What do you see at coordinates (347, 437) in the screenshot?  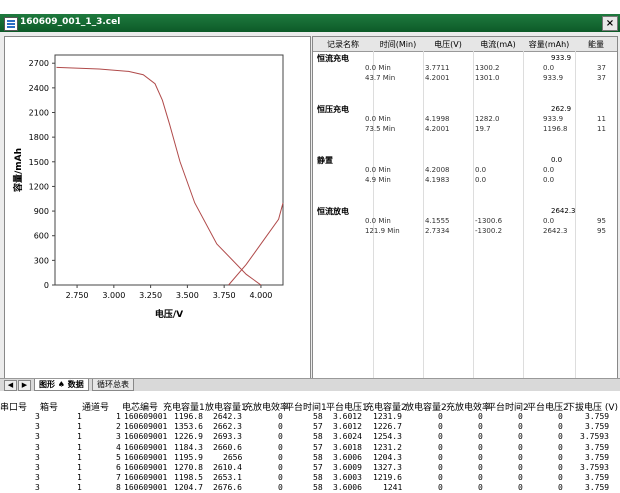 I see `table-cell: 3.6024` at bounding box center [347, 437].